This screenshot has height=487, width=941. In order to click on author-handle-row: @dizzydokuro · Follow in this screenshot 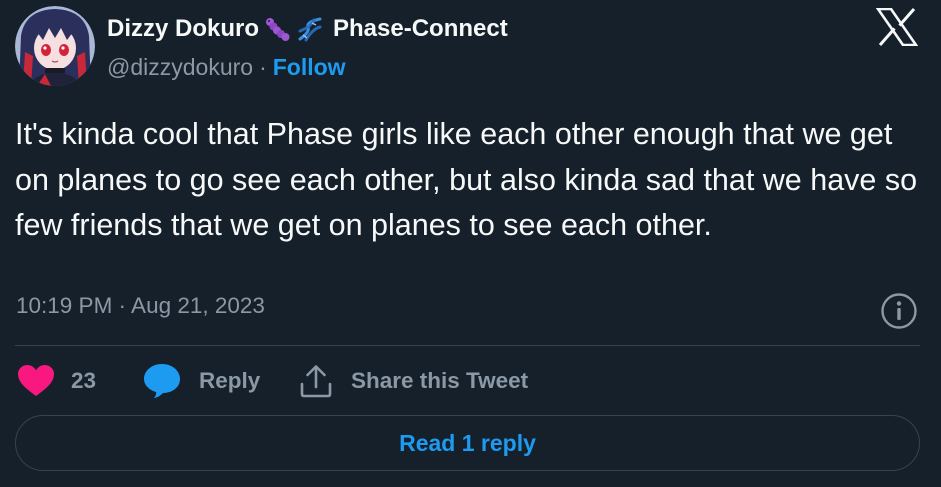, I will do `click(226, 67)`.